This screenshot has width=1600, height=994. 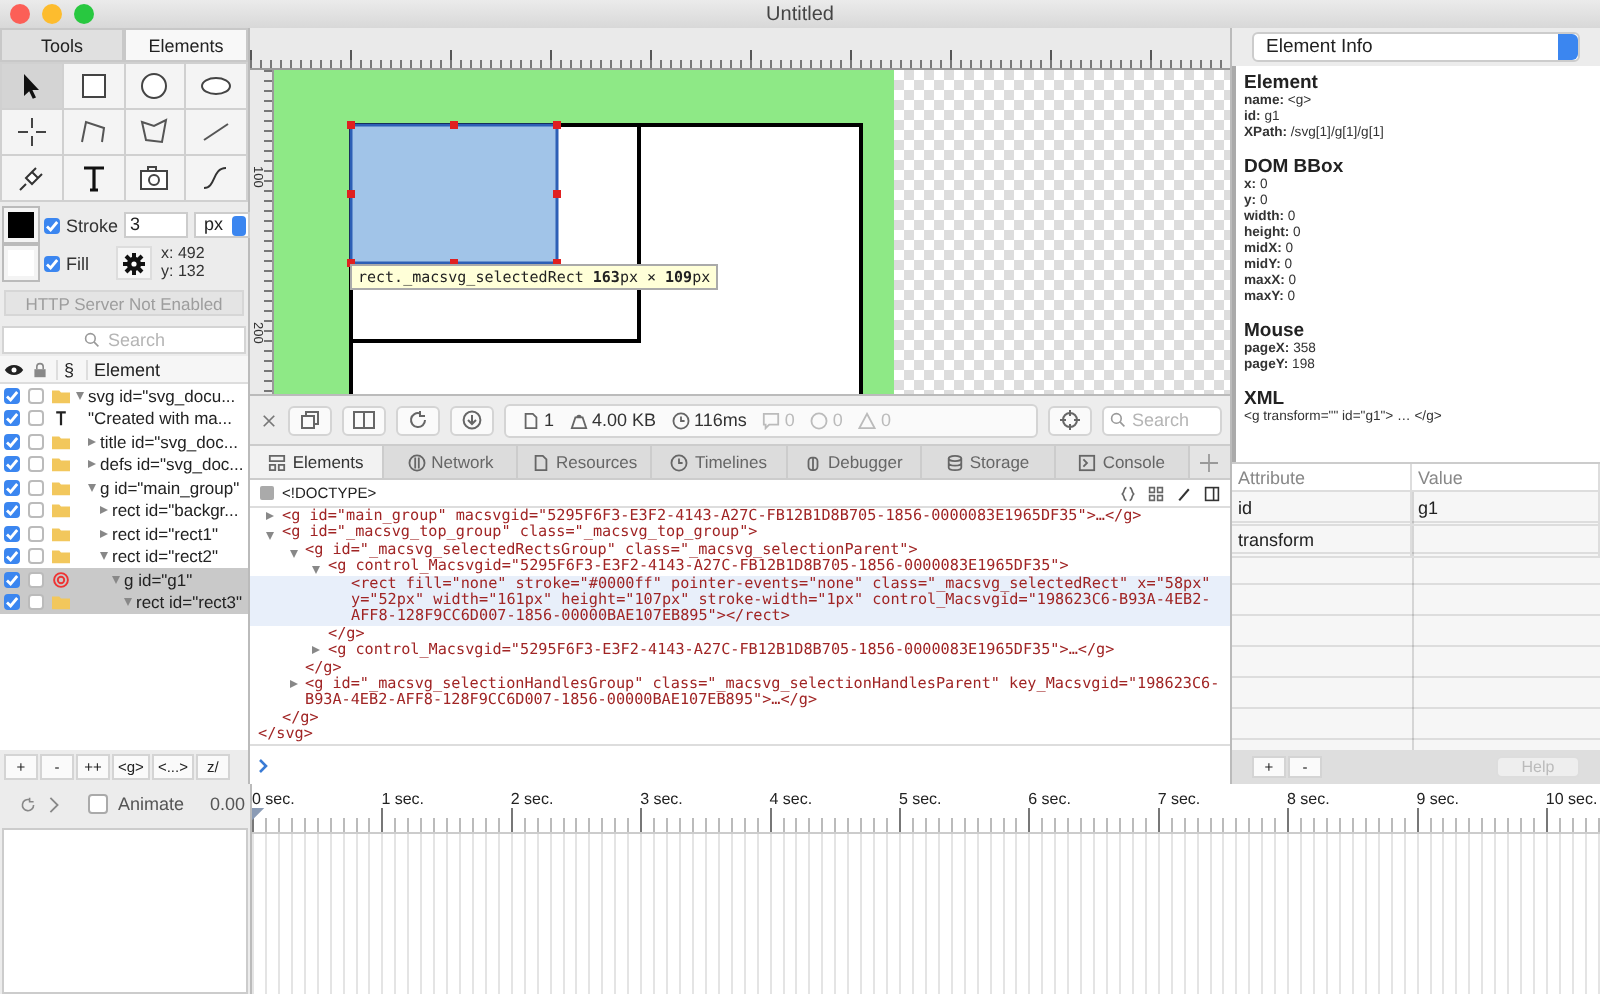 I want to click on element-label: rect id="rect3", so click(x=189, y=602).